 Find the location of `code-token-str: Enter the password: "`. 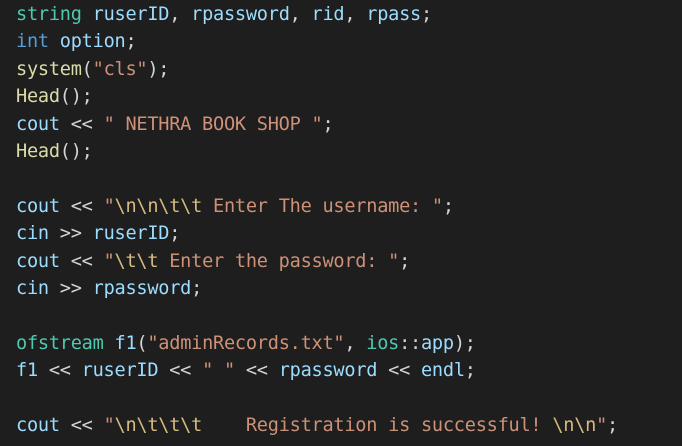

code-token-str: Enter the password: " is located at coordinates (279, 261).